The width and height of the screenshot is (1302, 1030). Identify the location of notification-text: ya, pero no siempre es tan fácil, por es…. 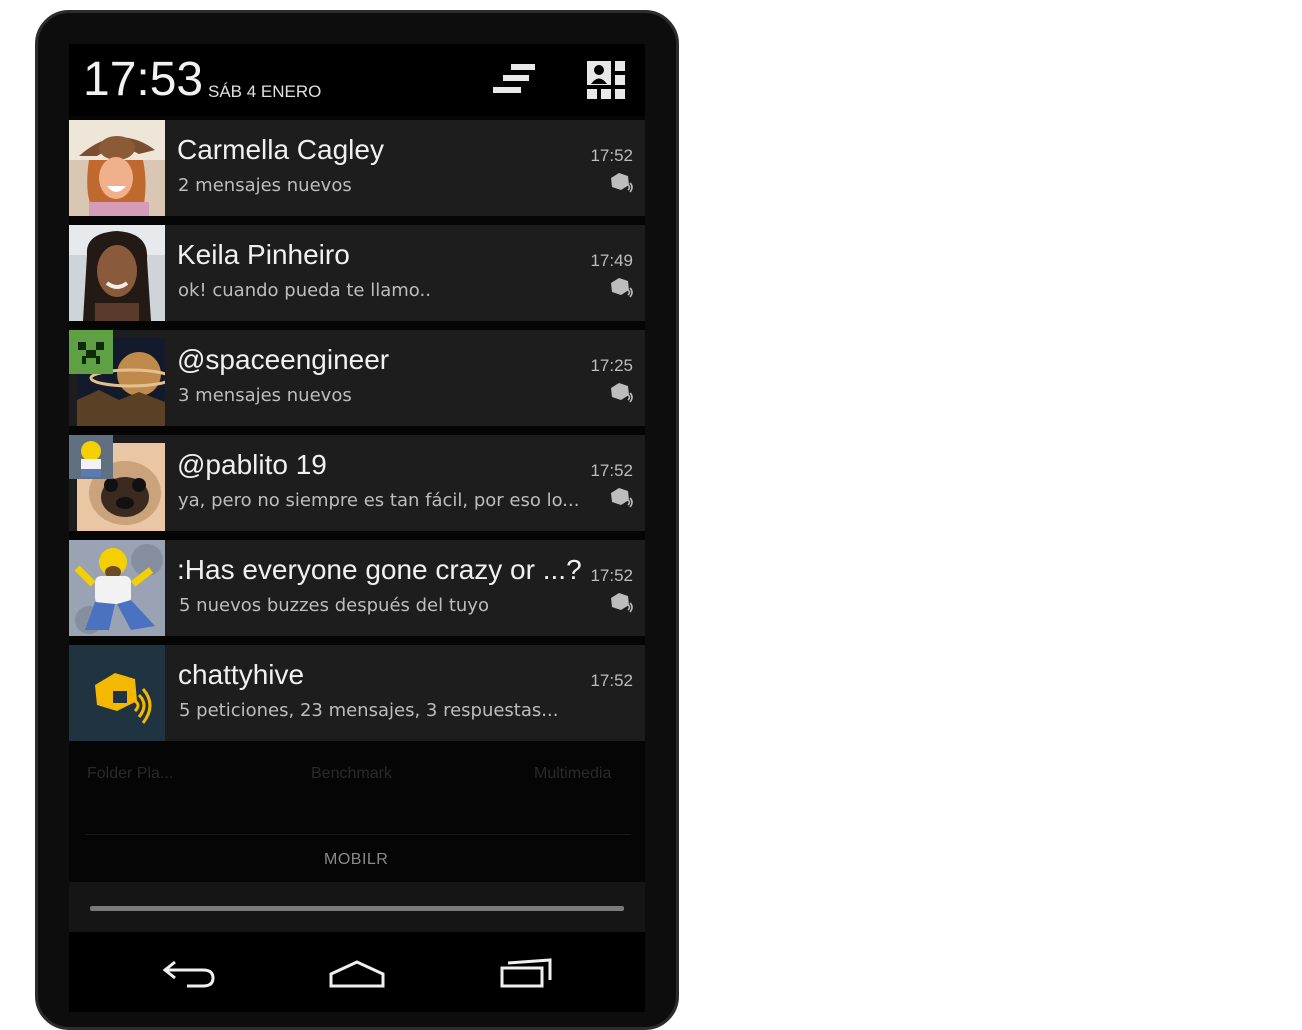
(379, 500).